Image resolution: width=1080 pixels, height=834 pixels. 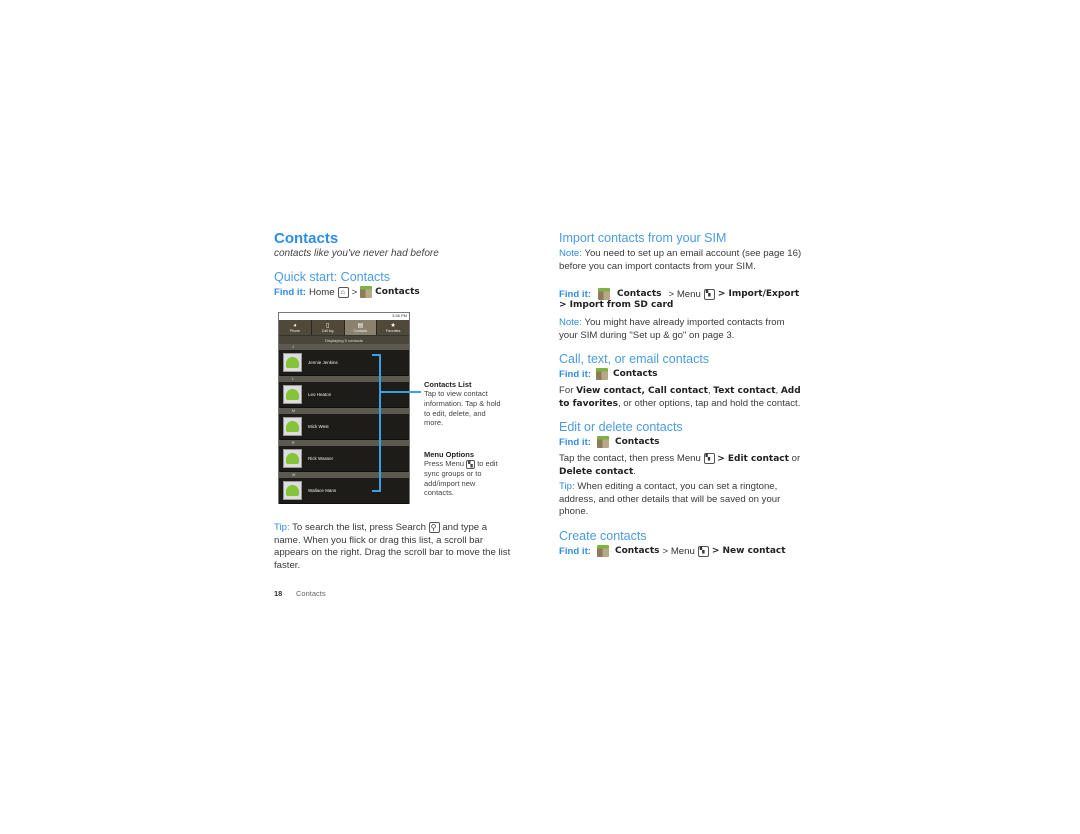 I want to click on tab-label: Contacts, so click(x=360, y=330).